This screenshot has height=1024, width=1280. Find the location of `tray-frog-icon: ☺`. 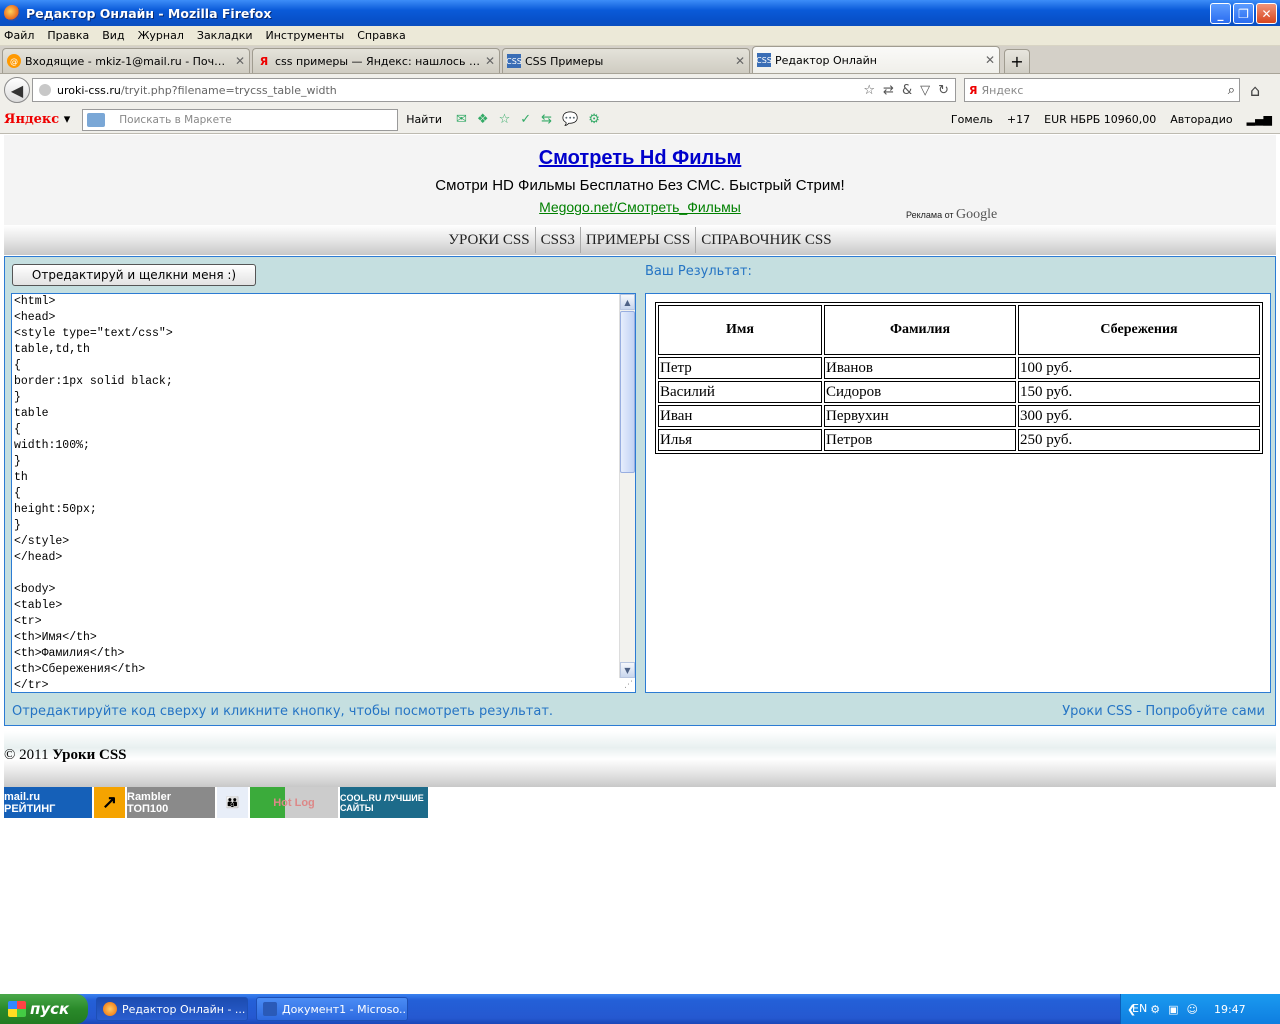

tray-frog-icon: ☺ is located at coordinates (1192, 1009).